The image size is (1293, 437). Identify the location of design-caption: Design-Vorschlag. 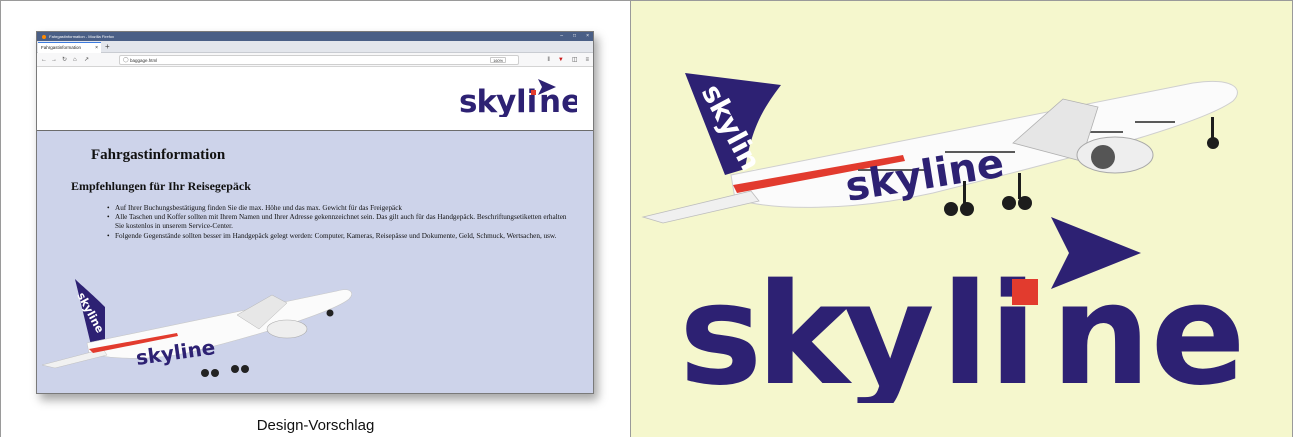
(315, 425).